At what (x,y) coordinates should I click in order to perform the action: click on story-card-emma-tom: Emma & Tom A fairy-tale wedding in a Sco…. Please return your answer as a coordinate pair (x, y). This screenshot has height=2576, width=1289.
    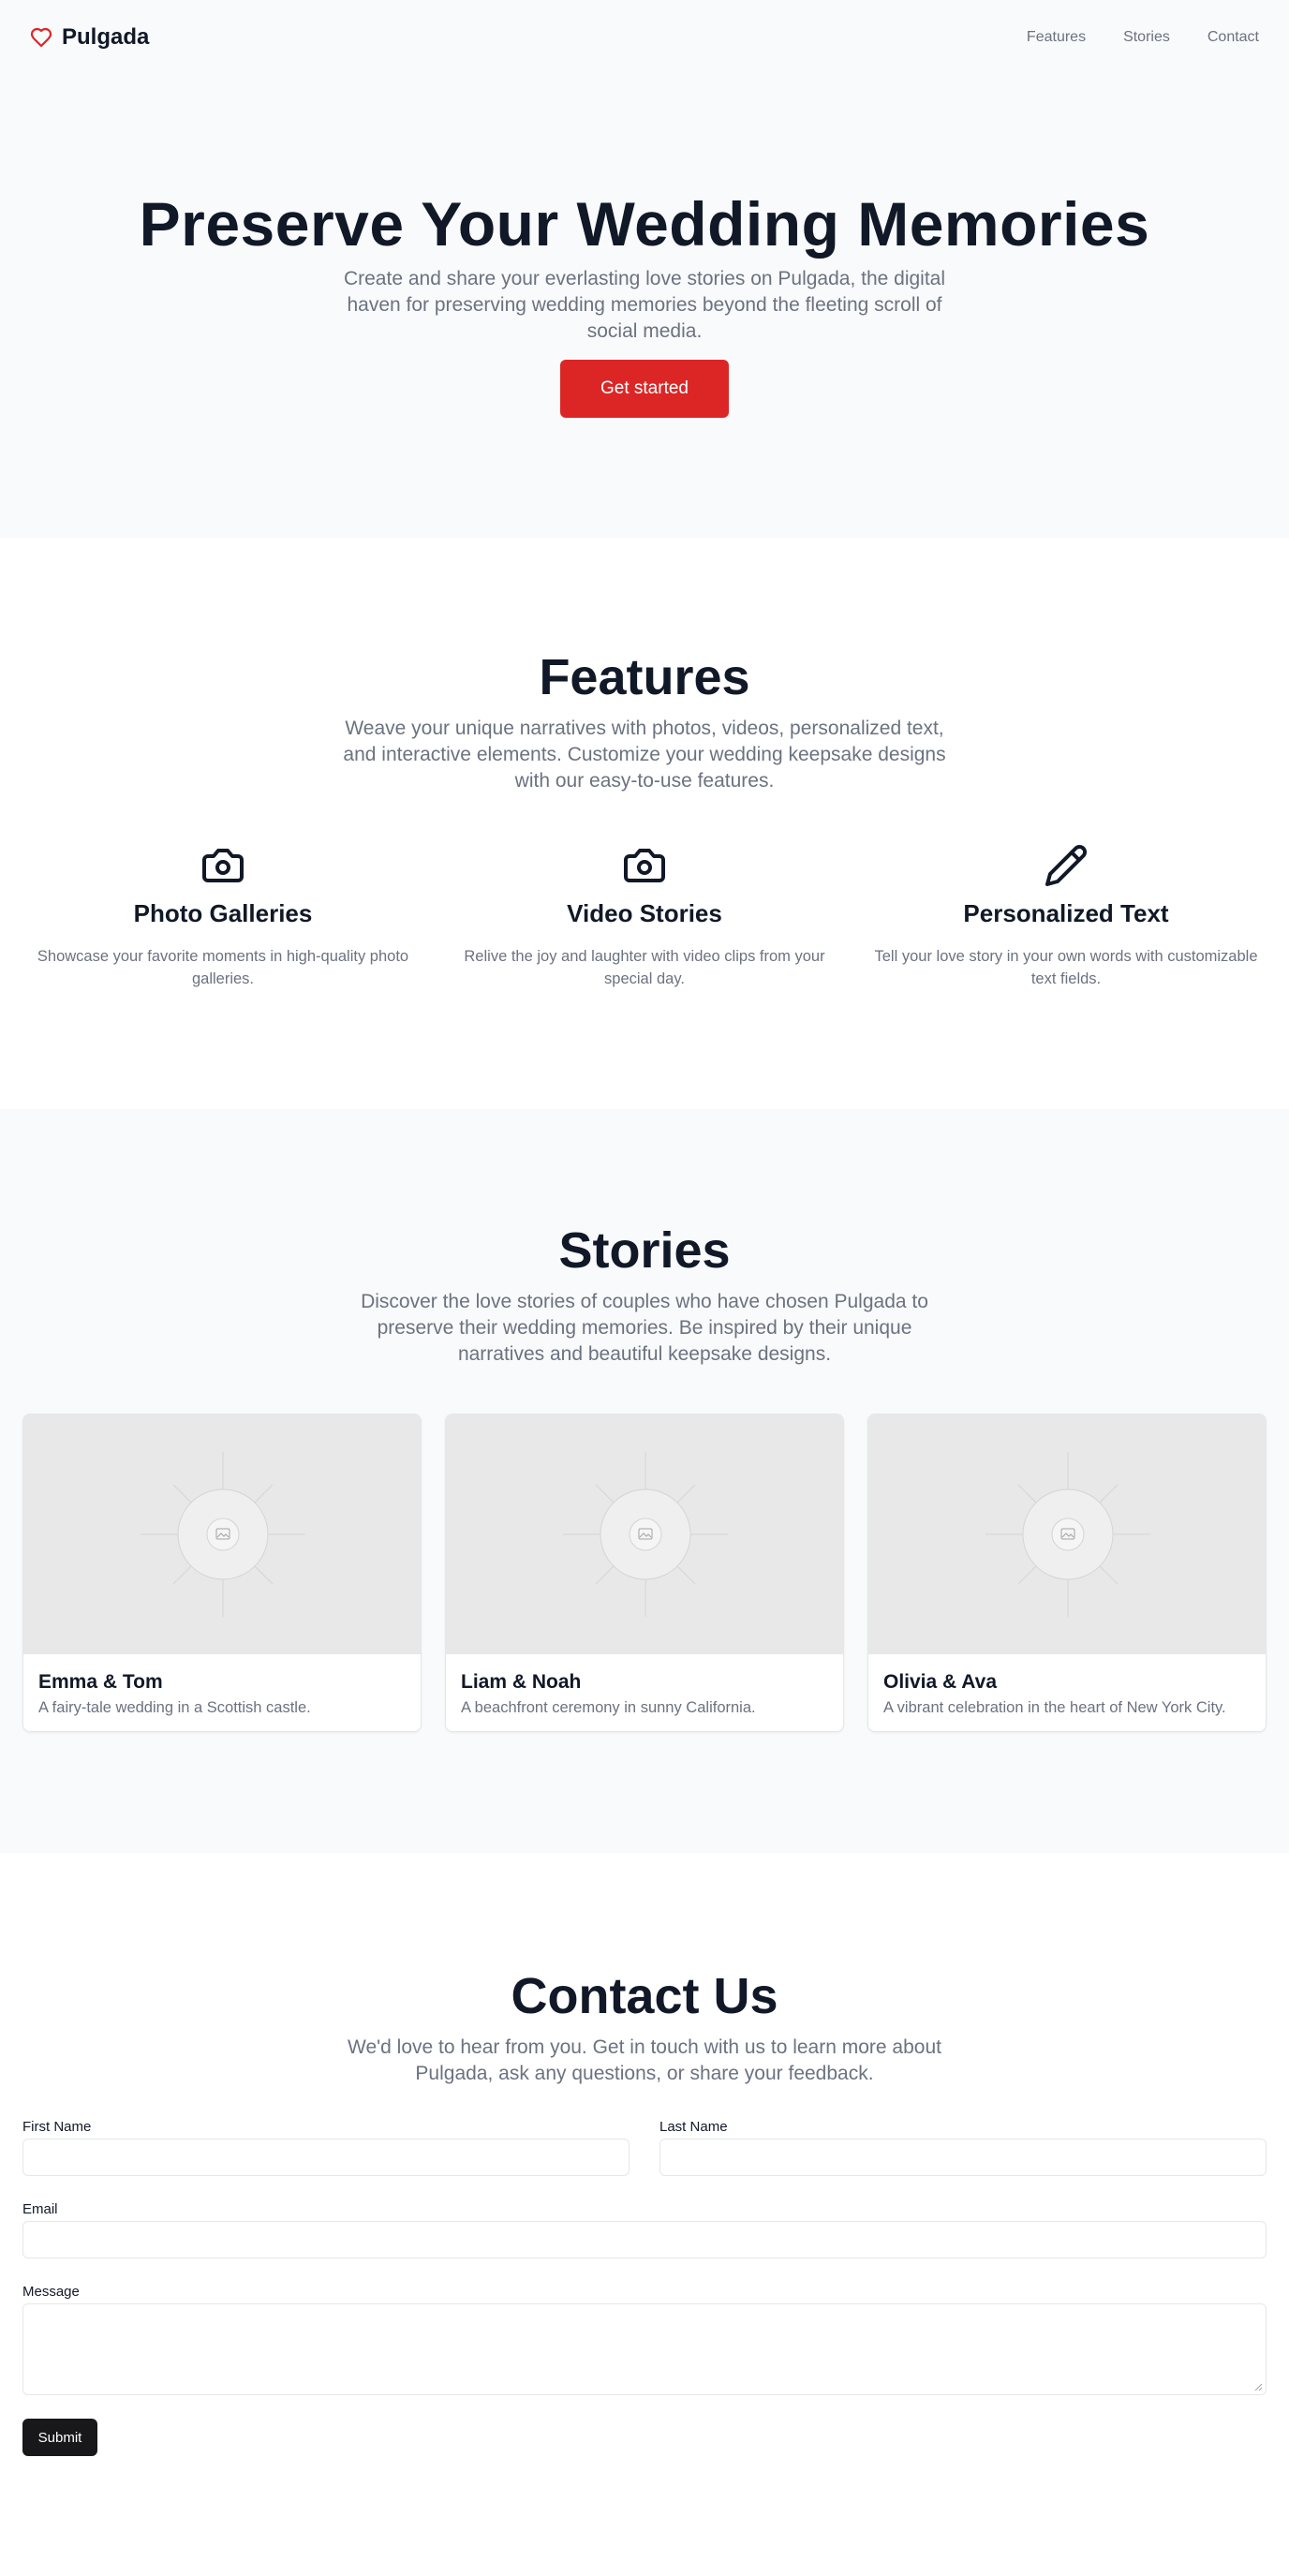
    Looking at the image, I should click on (222, 1573).